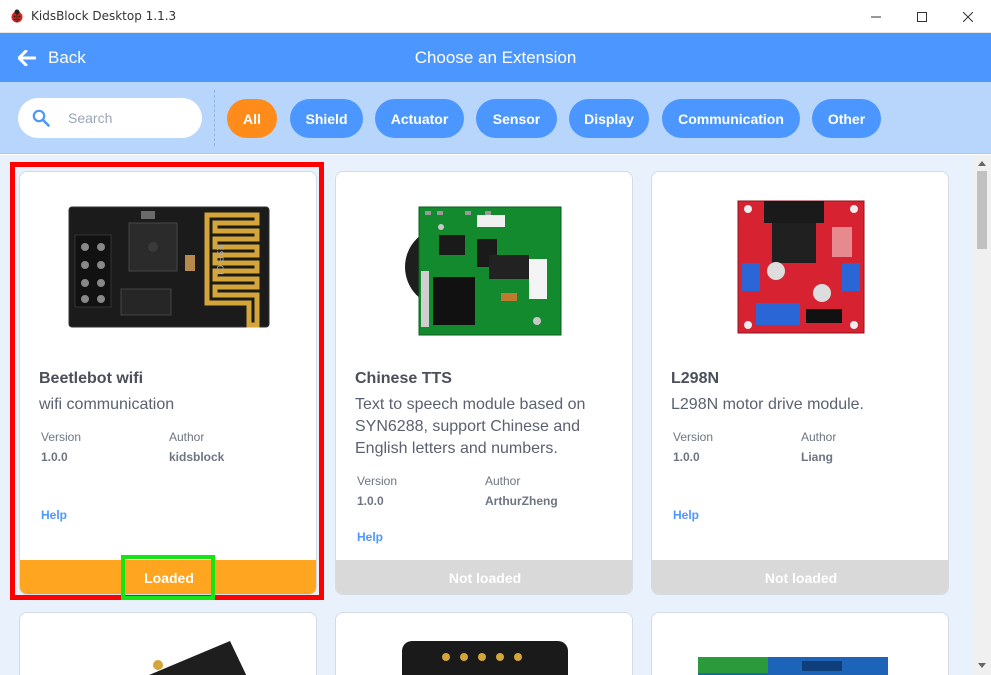 The image size is (991, 675). I want to click on page-title: Choose an Extension, so click(495, 57).